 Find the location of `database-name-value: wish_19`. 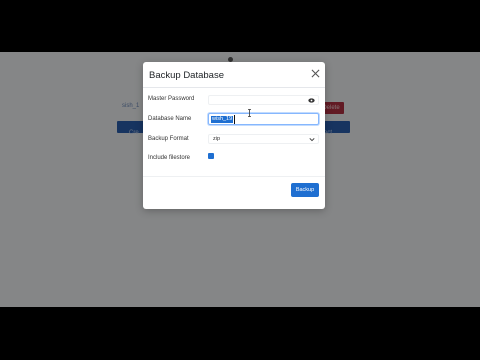

database-name-value: wish_19 is located at coordinates (222, 119).